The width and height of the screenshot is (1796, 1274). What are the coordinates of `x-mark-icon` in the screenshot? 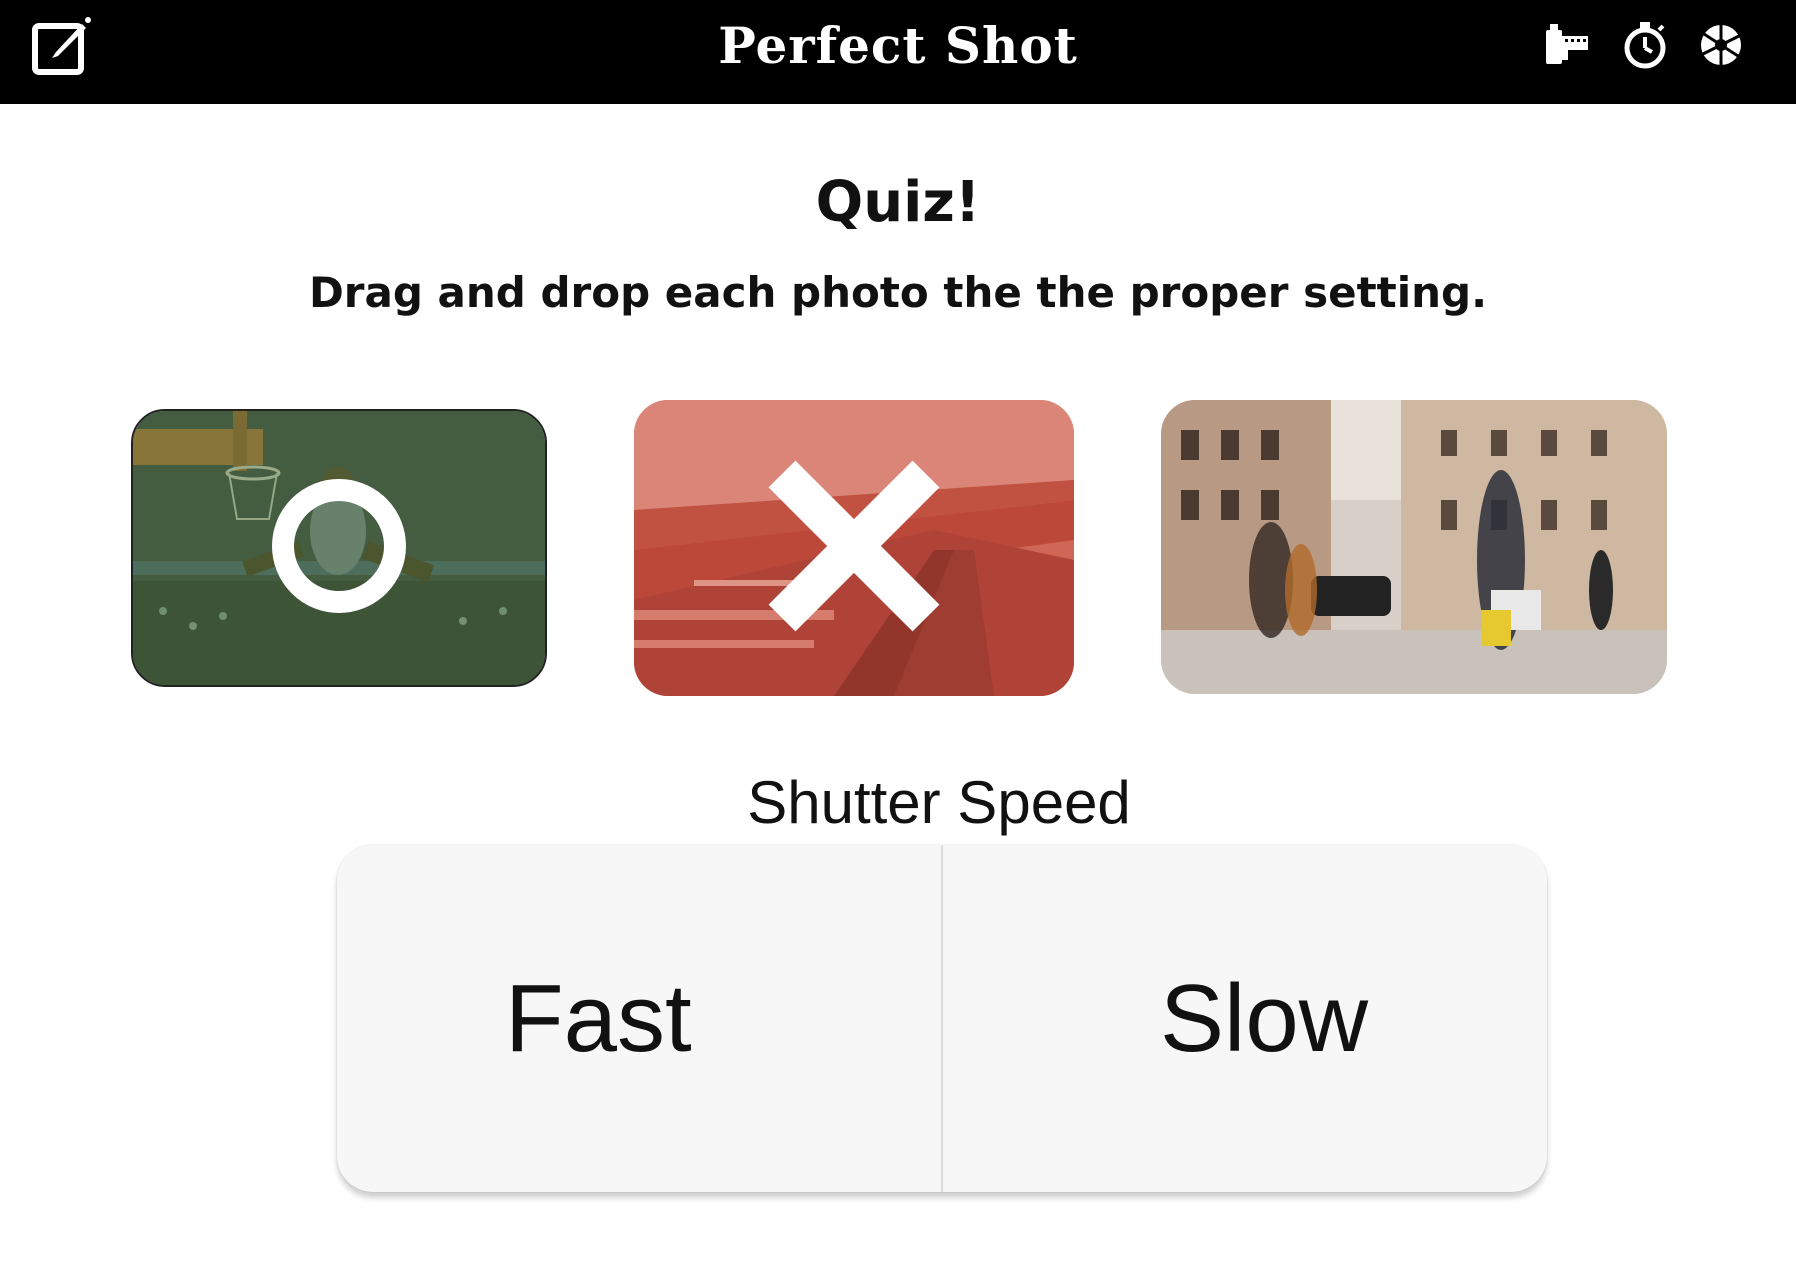 It's located at (854, 548).